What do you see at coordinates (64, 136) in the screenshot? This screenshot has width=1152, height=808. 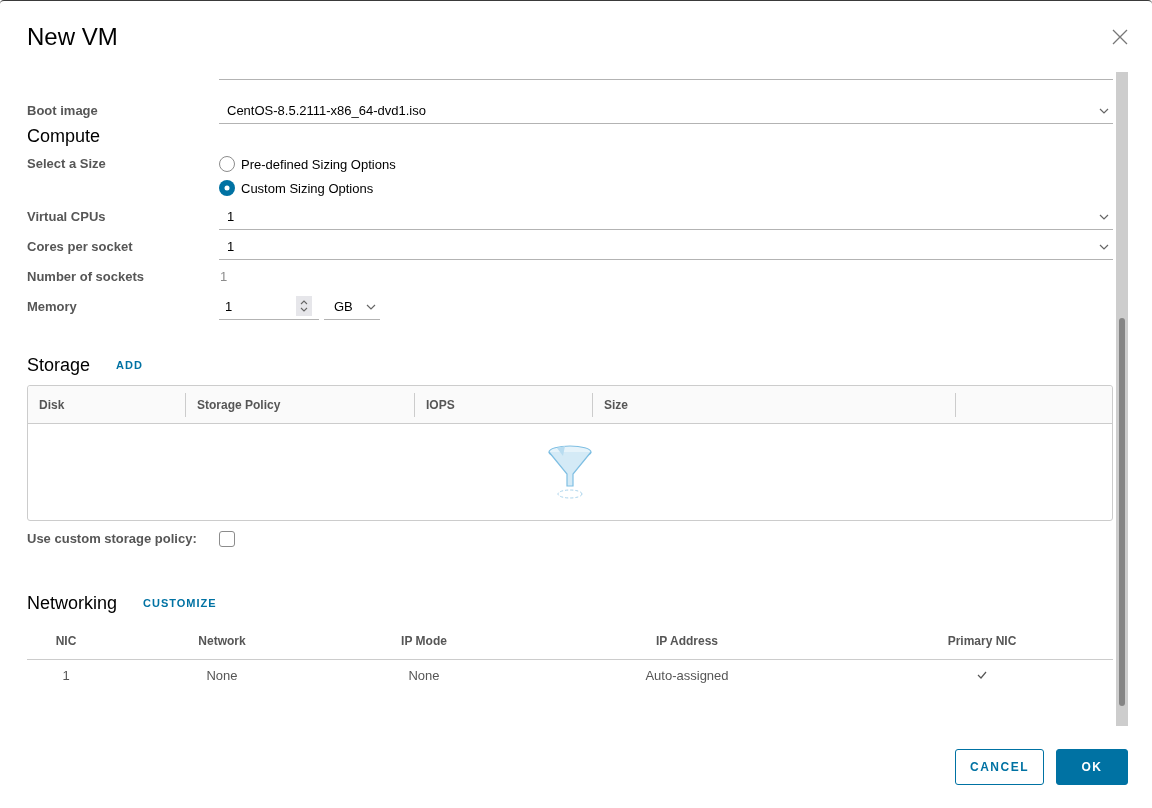 I see `section-heading: Compute` at bounding box center [64, 136].